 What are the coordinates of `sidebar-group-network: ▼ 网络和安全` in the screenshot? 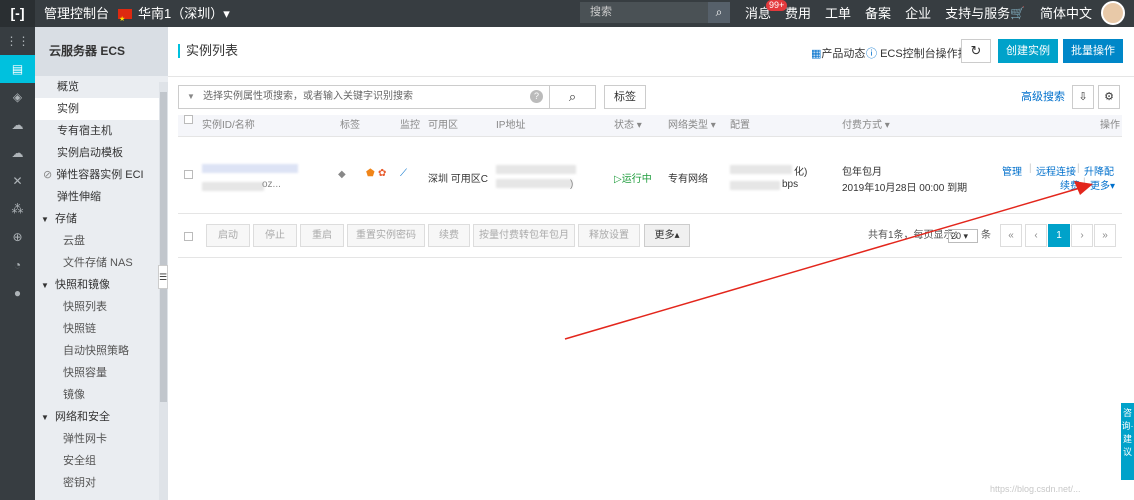 It's located at (101, 417).